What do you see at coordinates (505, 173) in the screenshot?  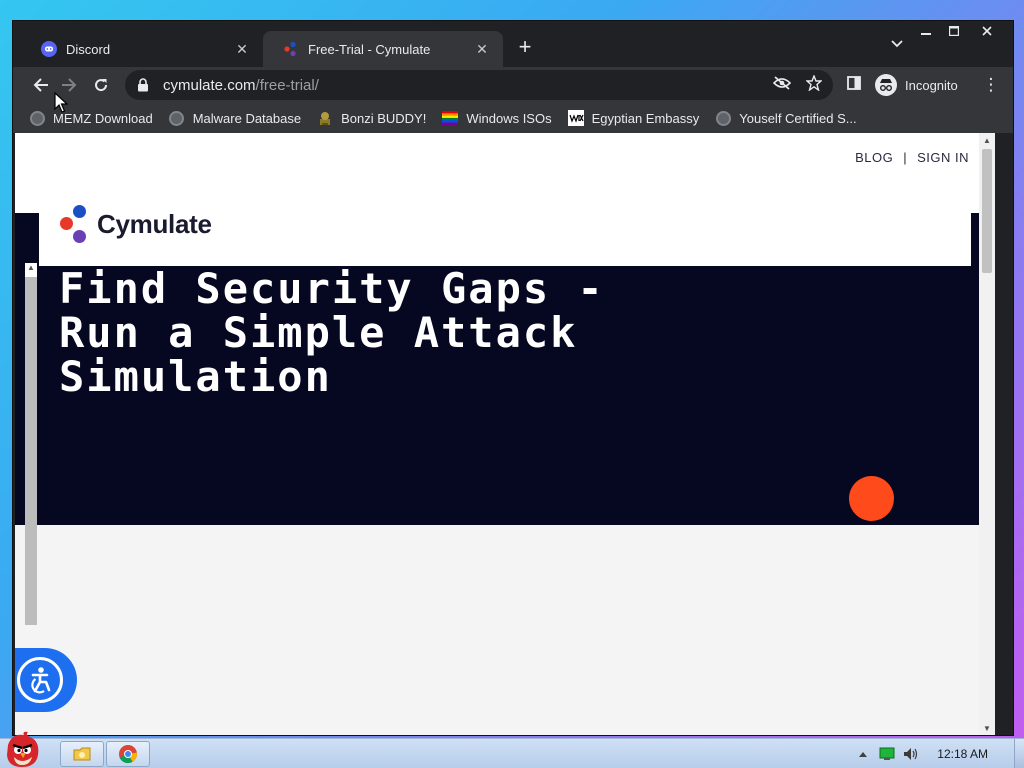 I see `page-header-area` at bounding box center [505, 173].